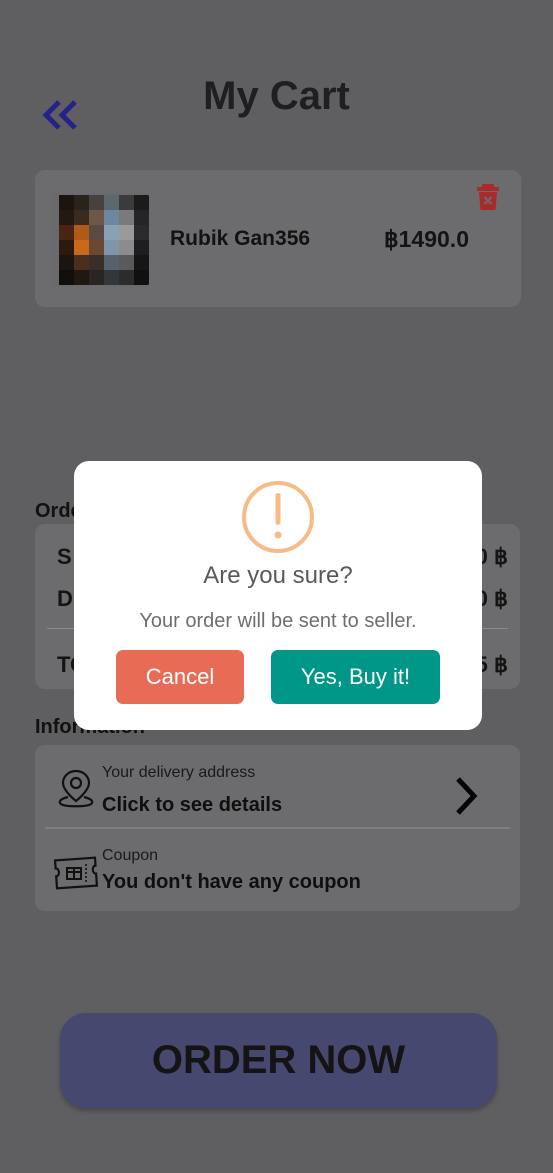 Image resolution: width=553 pixels, height=1173 pixels. Describe the element at coordinates (76, 788) in the screenshot. I see `location-pin-icon` at that location.